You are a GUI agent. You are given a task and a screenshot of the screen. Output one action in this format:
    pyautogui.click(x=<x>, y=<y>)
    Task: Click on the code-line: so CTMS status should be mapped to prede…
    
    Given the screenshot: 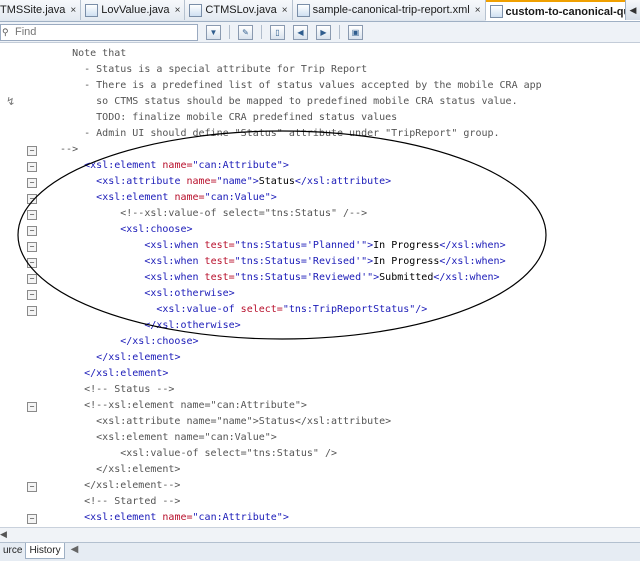 What is the action you would take?
    pyautogui.click(x=282, y=102)
    